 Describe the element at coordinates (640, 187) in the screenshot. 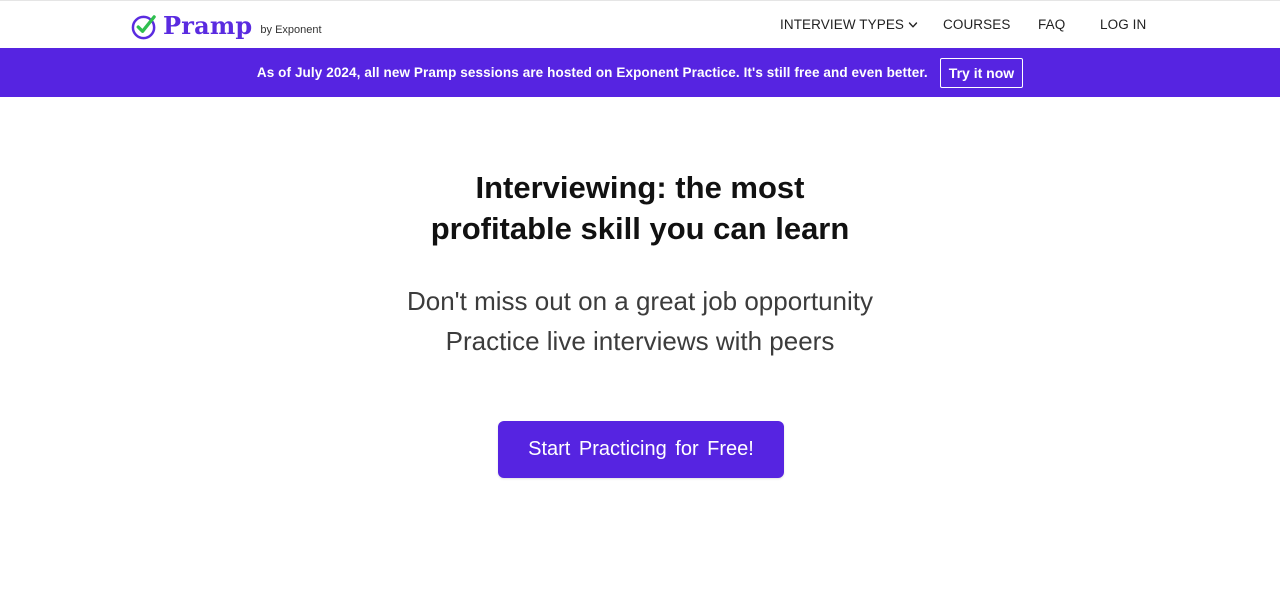

I see `hero-title-line-1: Interviewing: the most` at that location.